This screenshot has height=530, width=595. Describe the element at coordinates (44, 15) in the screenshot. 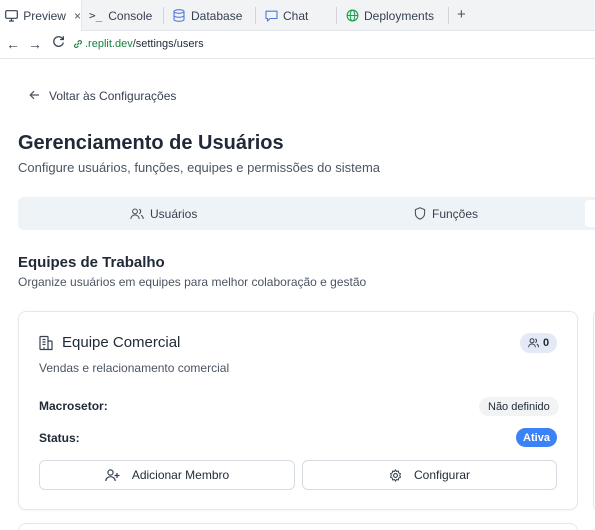

I see `tab-label: Preview` at that location.